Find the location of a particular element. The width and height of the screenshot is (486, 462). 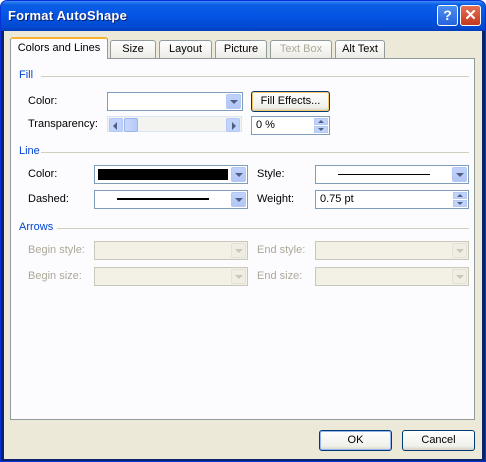

line-style-preview is located at coordinates (384, 174).